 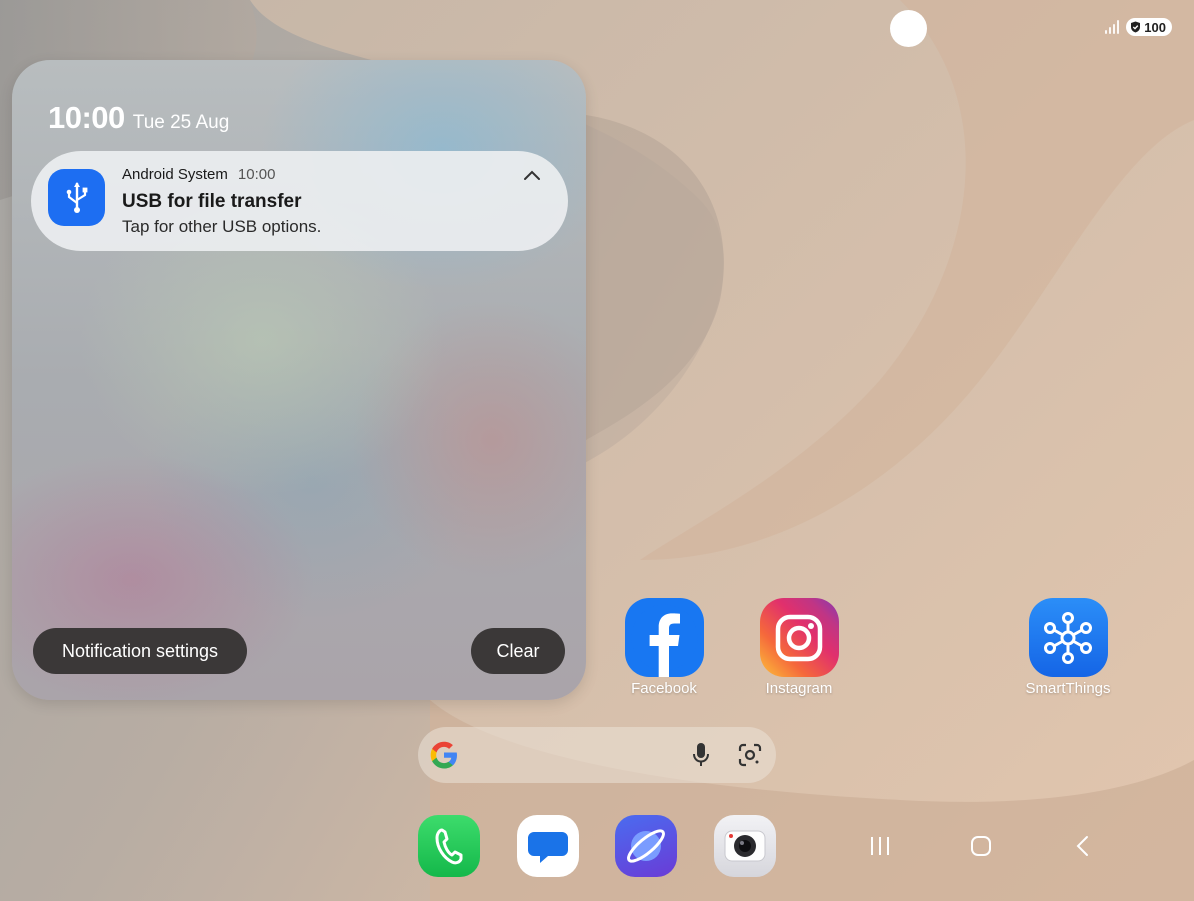 I want to click on notification-app-name: Android System, so click(x=175, y=174).